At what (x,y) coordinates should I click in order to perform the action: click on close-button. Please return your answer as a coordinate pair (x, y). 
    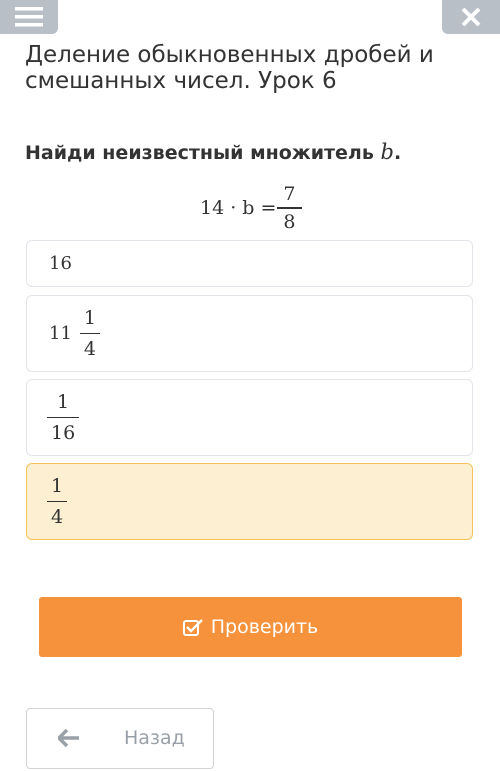
    Looking at the image, I should click on (471, 17).